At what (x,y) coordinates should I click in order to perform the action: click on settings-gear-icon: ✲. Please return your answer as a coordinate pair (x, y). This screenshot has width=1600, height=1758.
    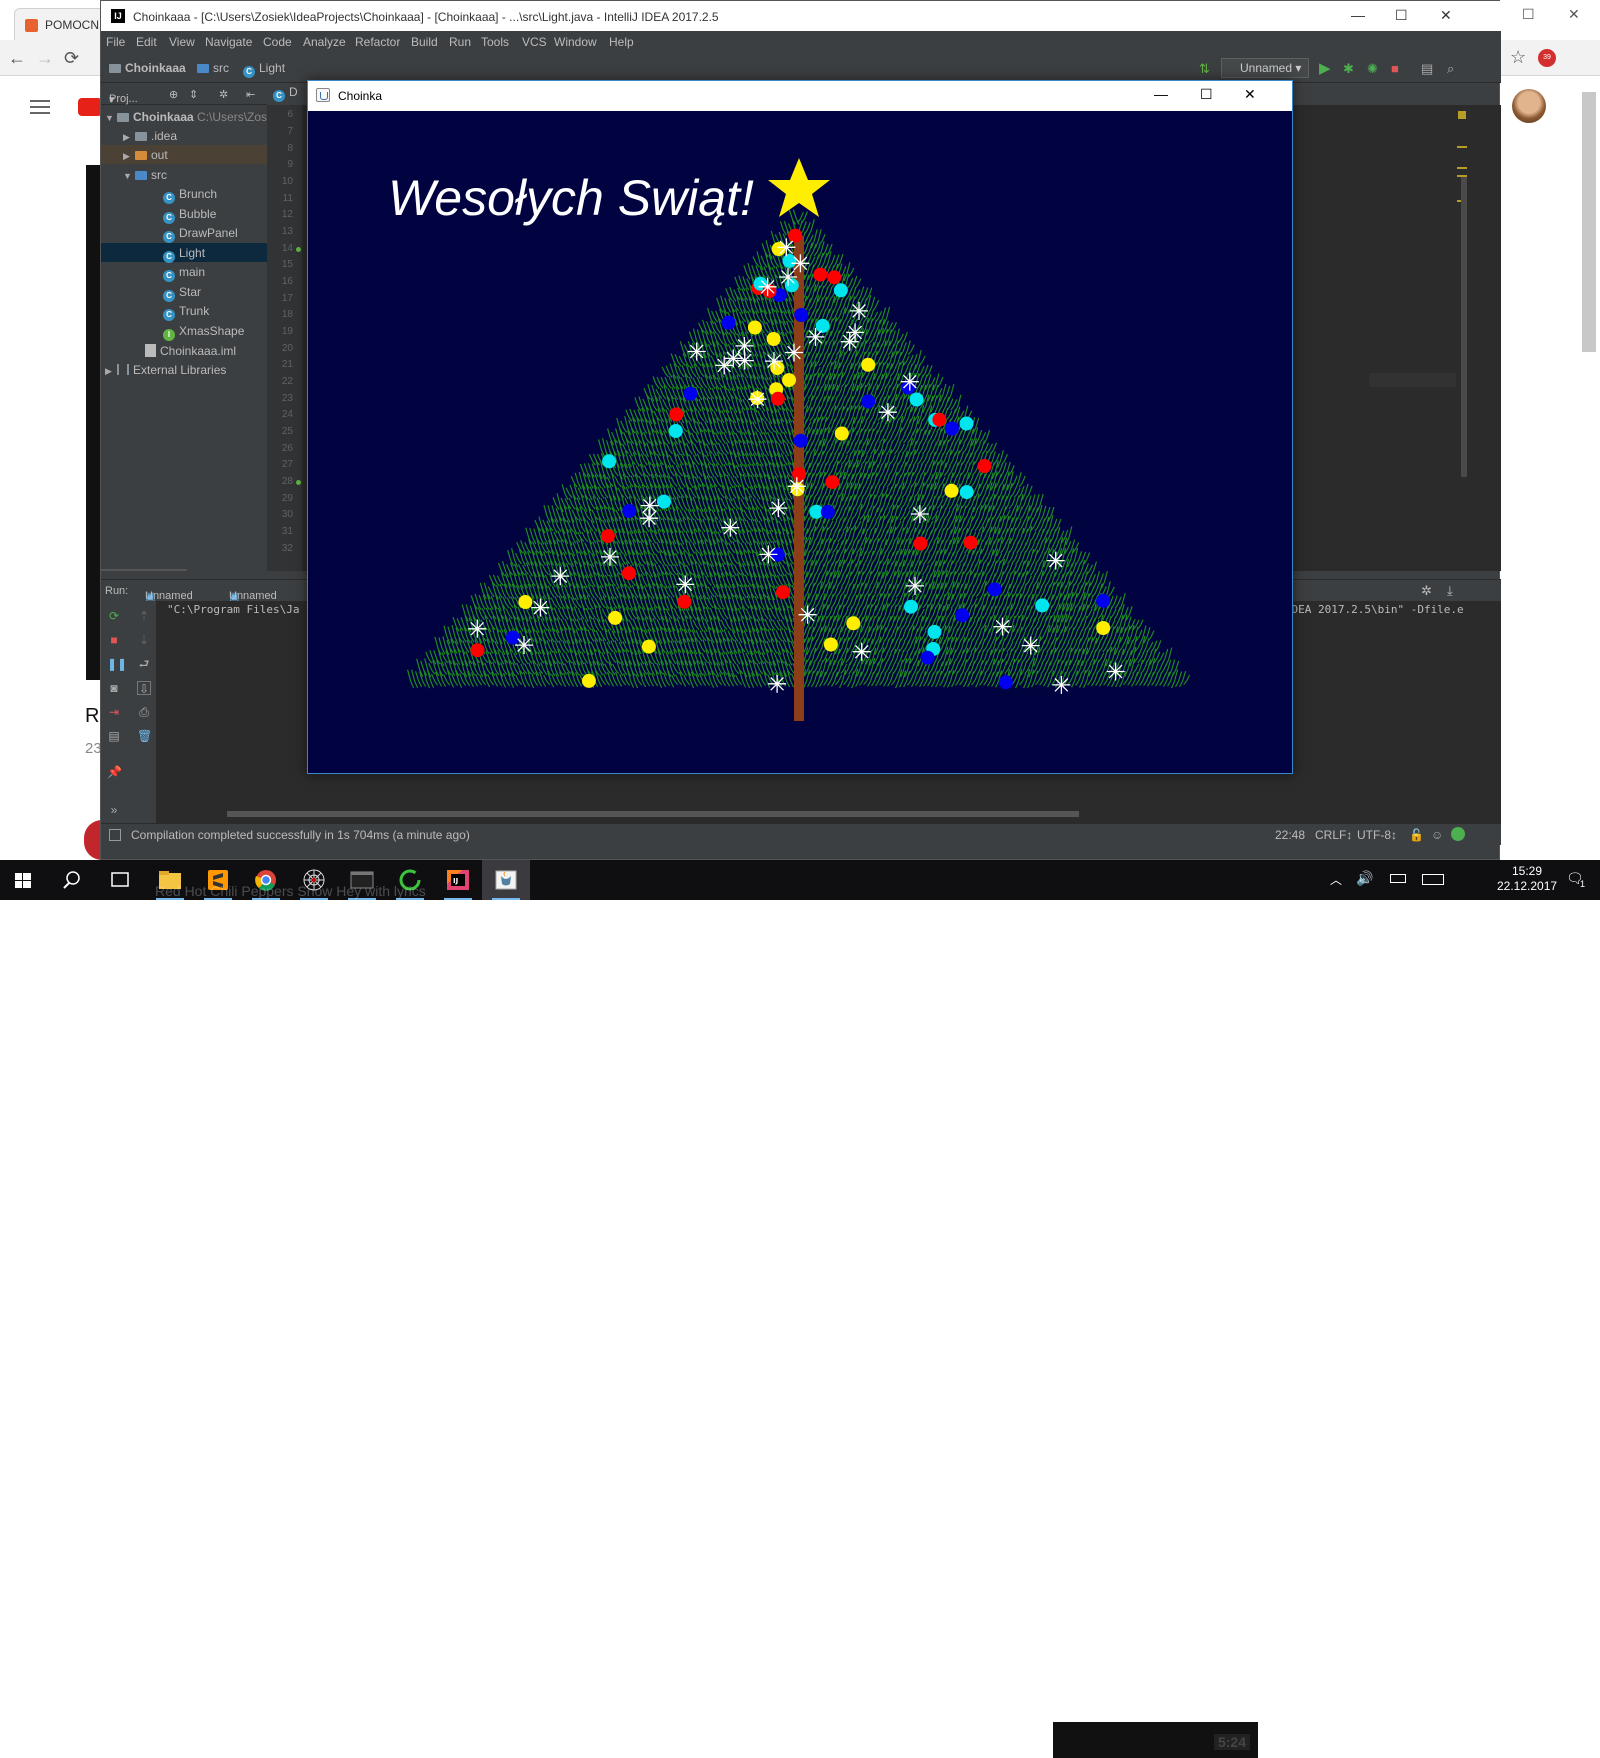
    Looking at the image, I should click on (223, 94).